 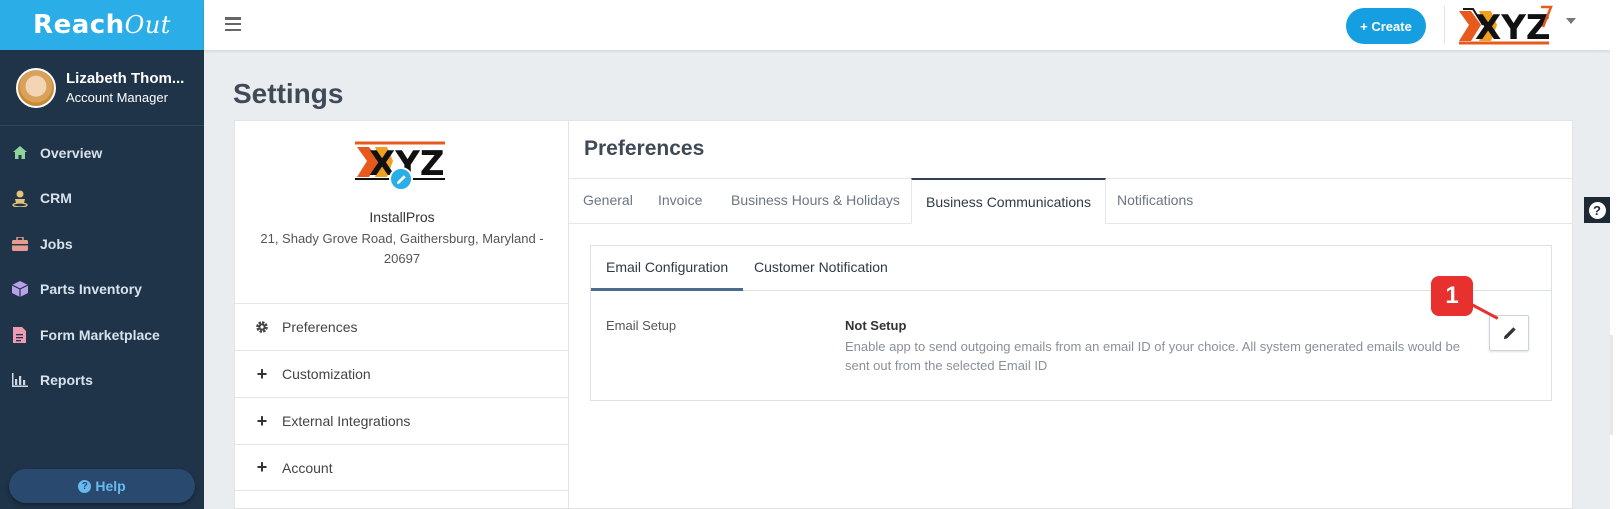 I want to click on xyz-logo-icon: XYZ, so click(x=1506, y=26).